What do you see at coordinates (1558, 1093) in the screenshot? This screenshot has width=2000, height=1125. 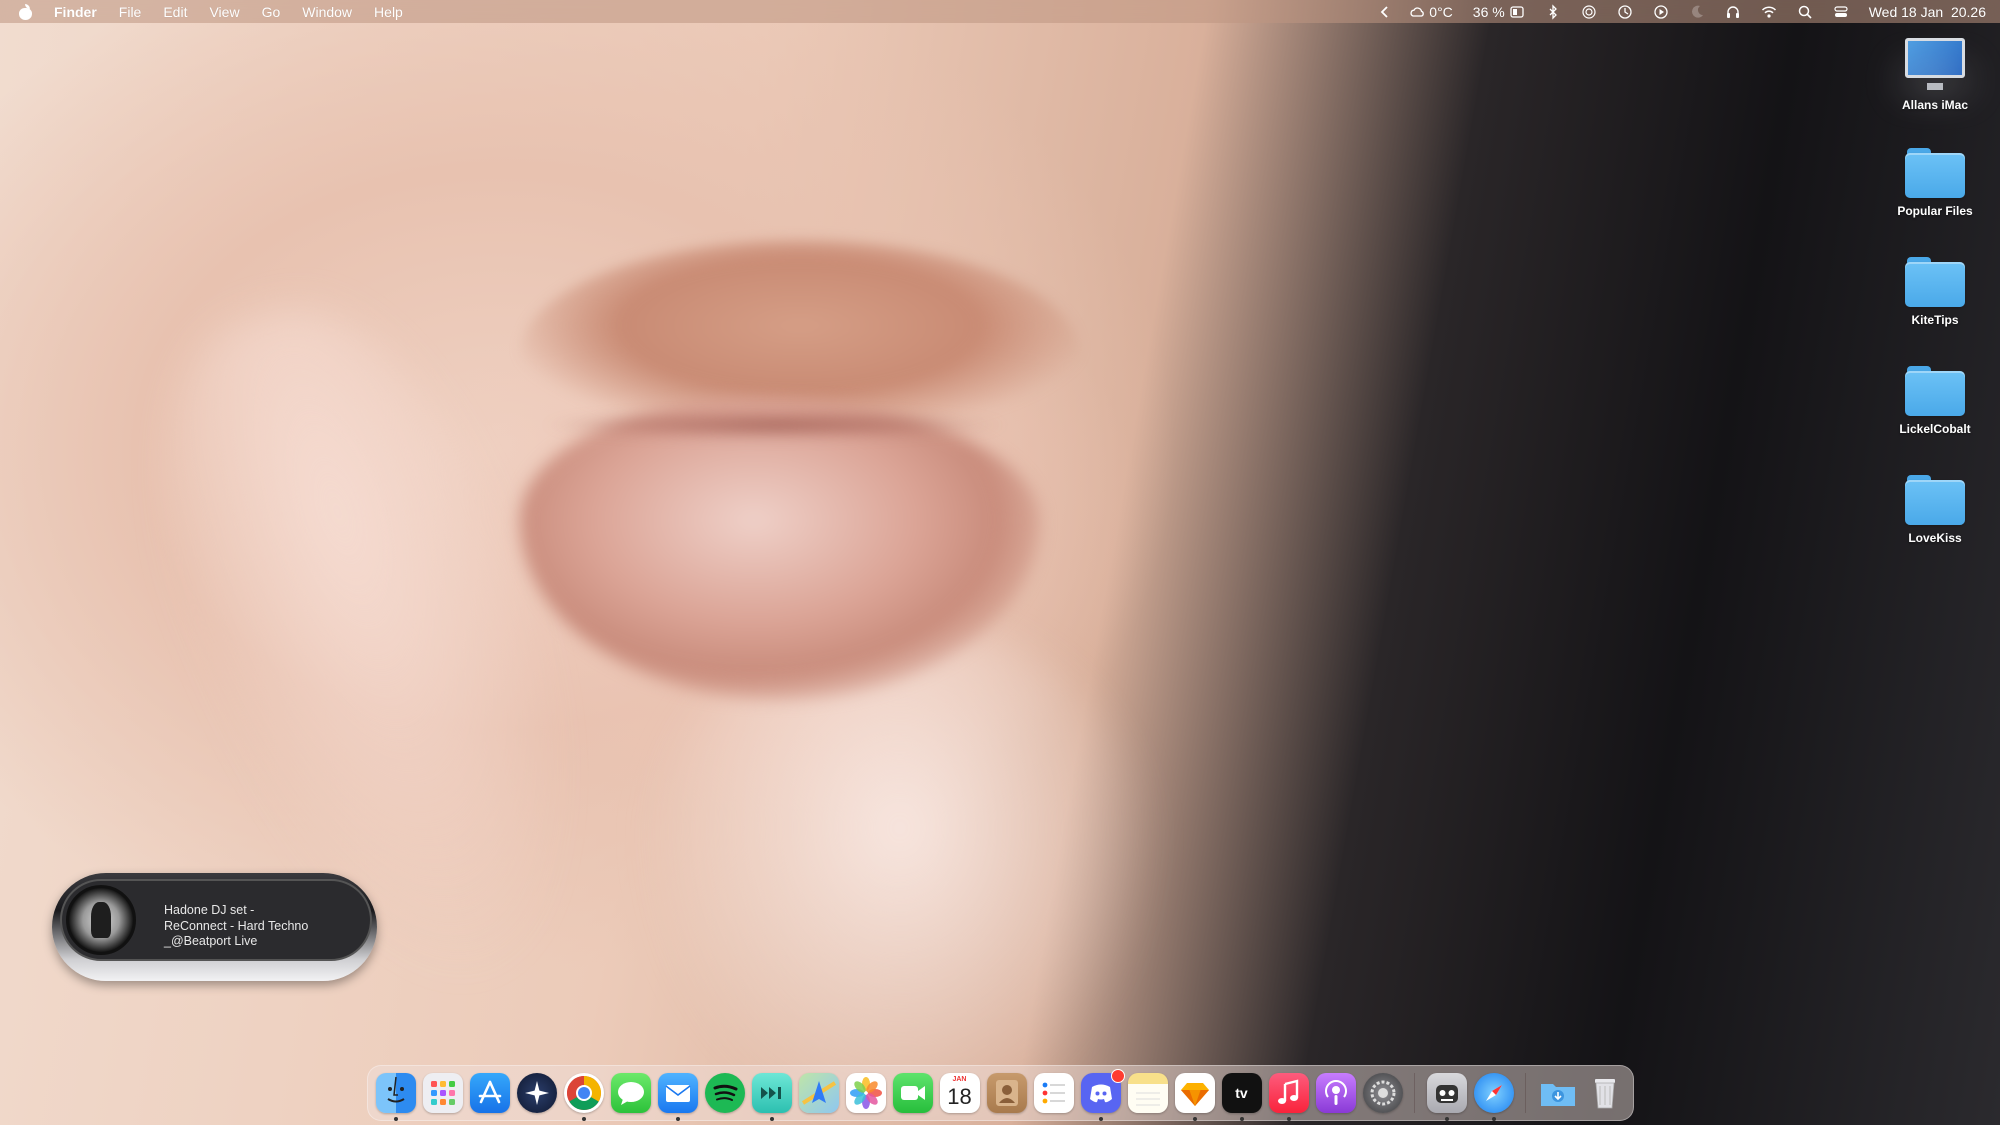 I see `downloads-folder-icon` at bounding box center [1558, 1093].